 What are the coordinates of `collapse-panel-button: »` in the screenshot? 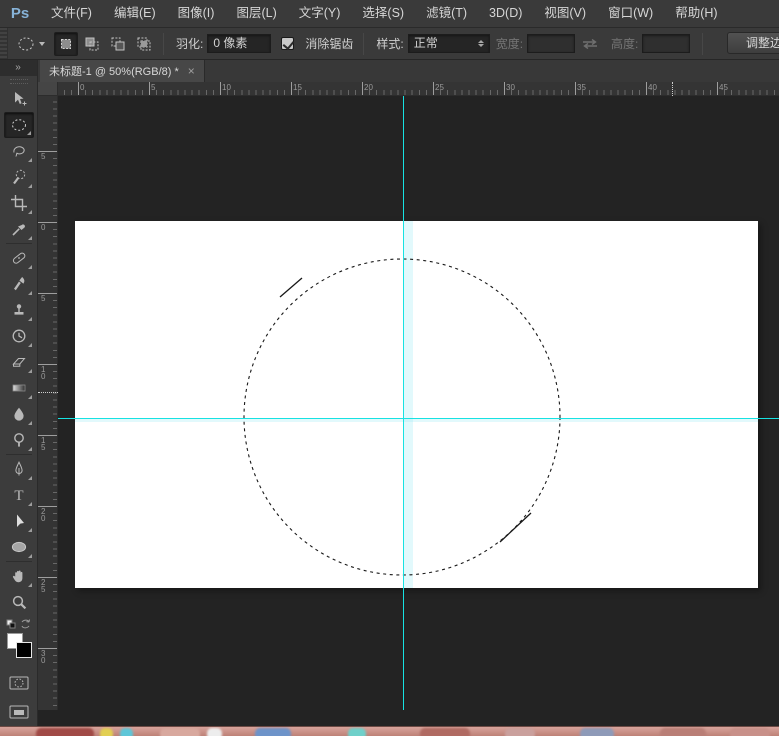 It's located at (18, 68).